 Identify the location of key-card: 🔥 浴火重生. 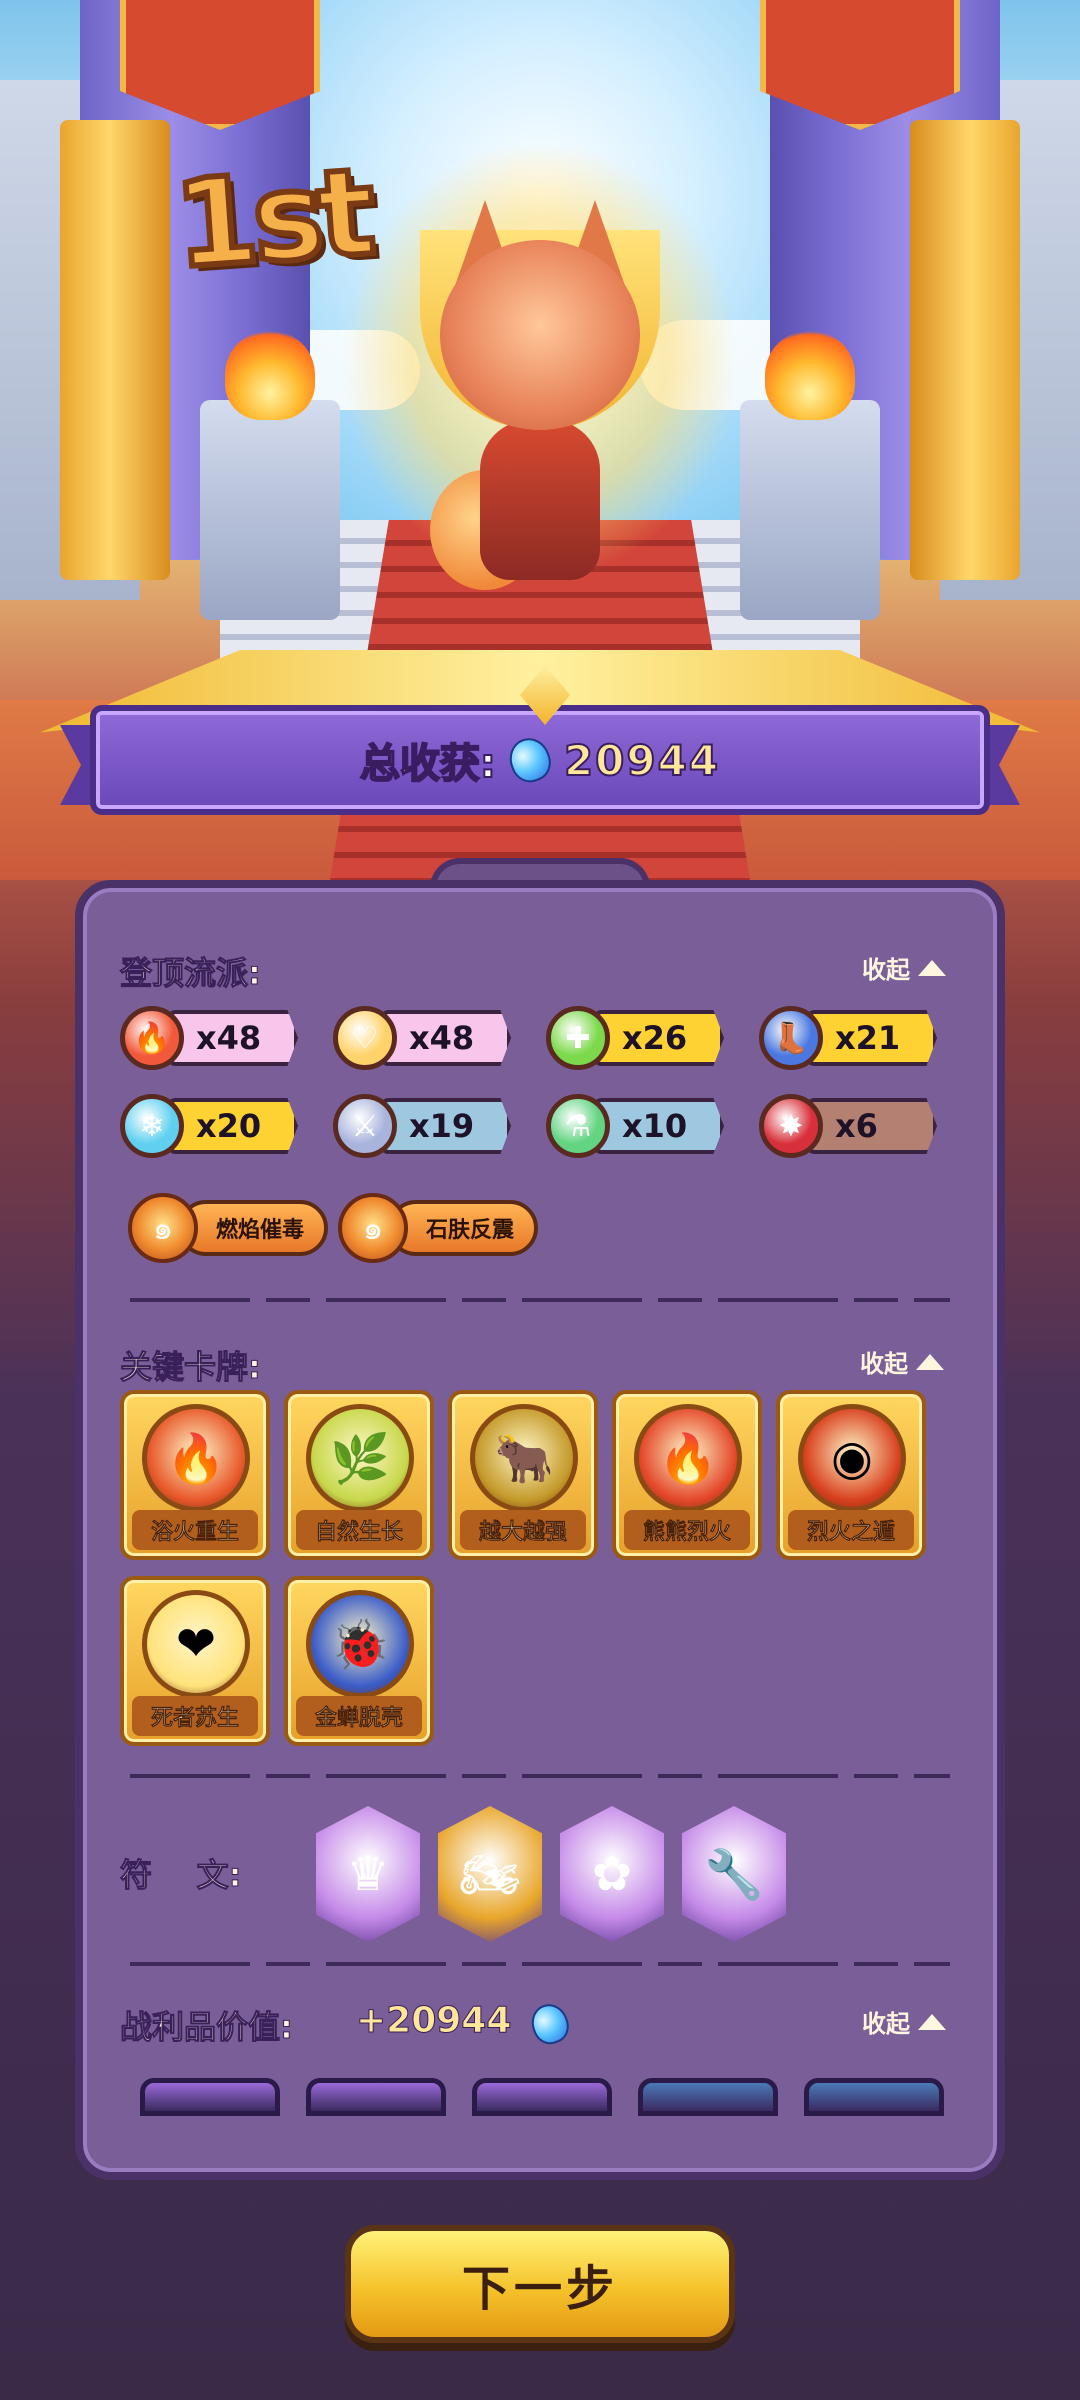
(195, 1475).